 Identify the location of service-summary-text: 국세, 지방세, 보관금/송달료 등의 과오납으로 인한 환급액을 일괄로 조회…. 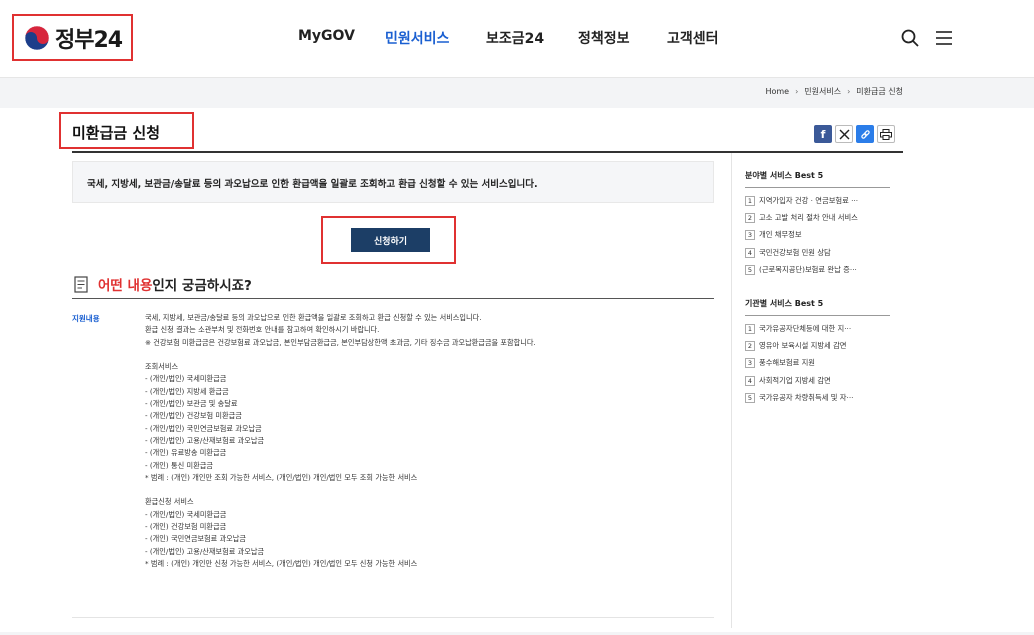
(312, 184).